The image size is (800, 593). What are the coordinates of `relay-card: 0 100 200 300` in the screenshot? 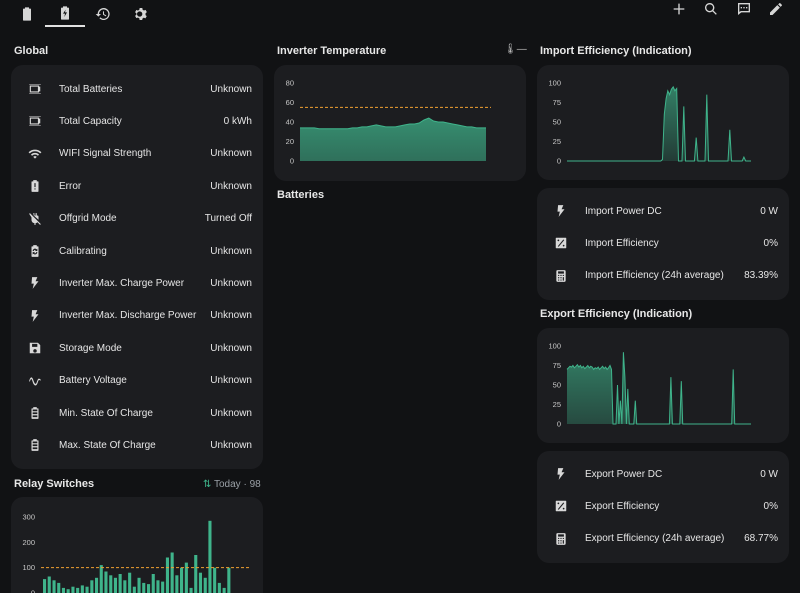 It's located at (137, 545).